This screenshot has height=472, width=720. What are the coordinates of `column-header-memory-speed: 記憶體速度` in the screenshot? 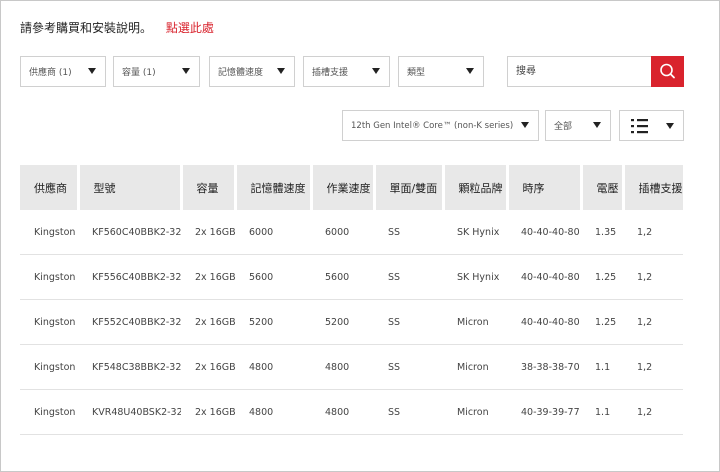 It's located at (272, 187).